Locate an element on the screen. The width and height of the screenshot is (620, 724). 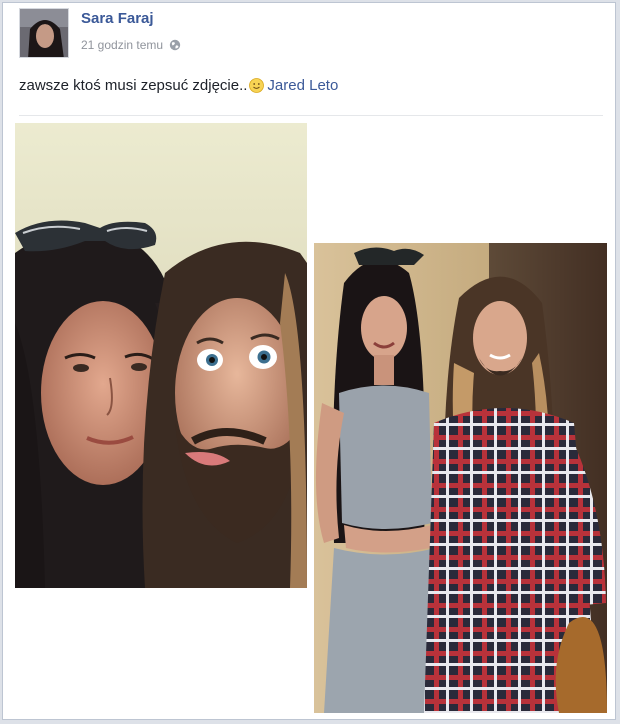
post-timestamp: 21 godzin temu is located at coordinates (122, 45).